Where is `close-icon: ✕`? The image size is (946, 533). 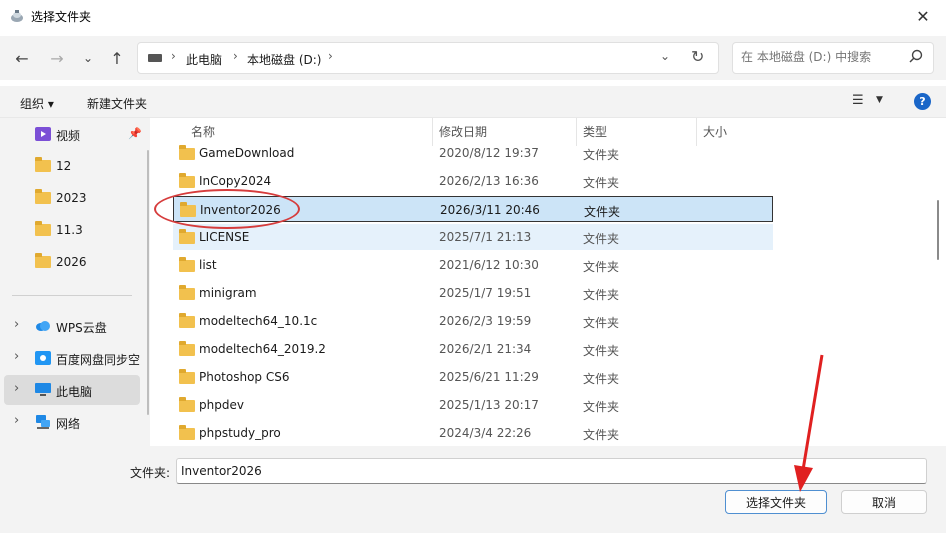 close-icon: ✕ is located at coordinates (923, 16).